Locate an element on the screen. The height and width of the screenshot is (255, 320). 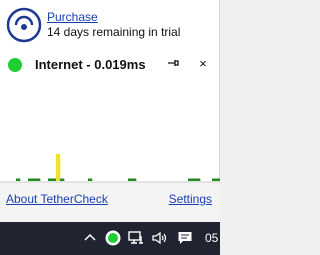
taskbar-clock: 05 is located at coordinates (211, 238).